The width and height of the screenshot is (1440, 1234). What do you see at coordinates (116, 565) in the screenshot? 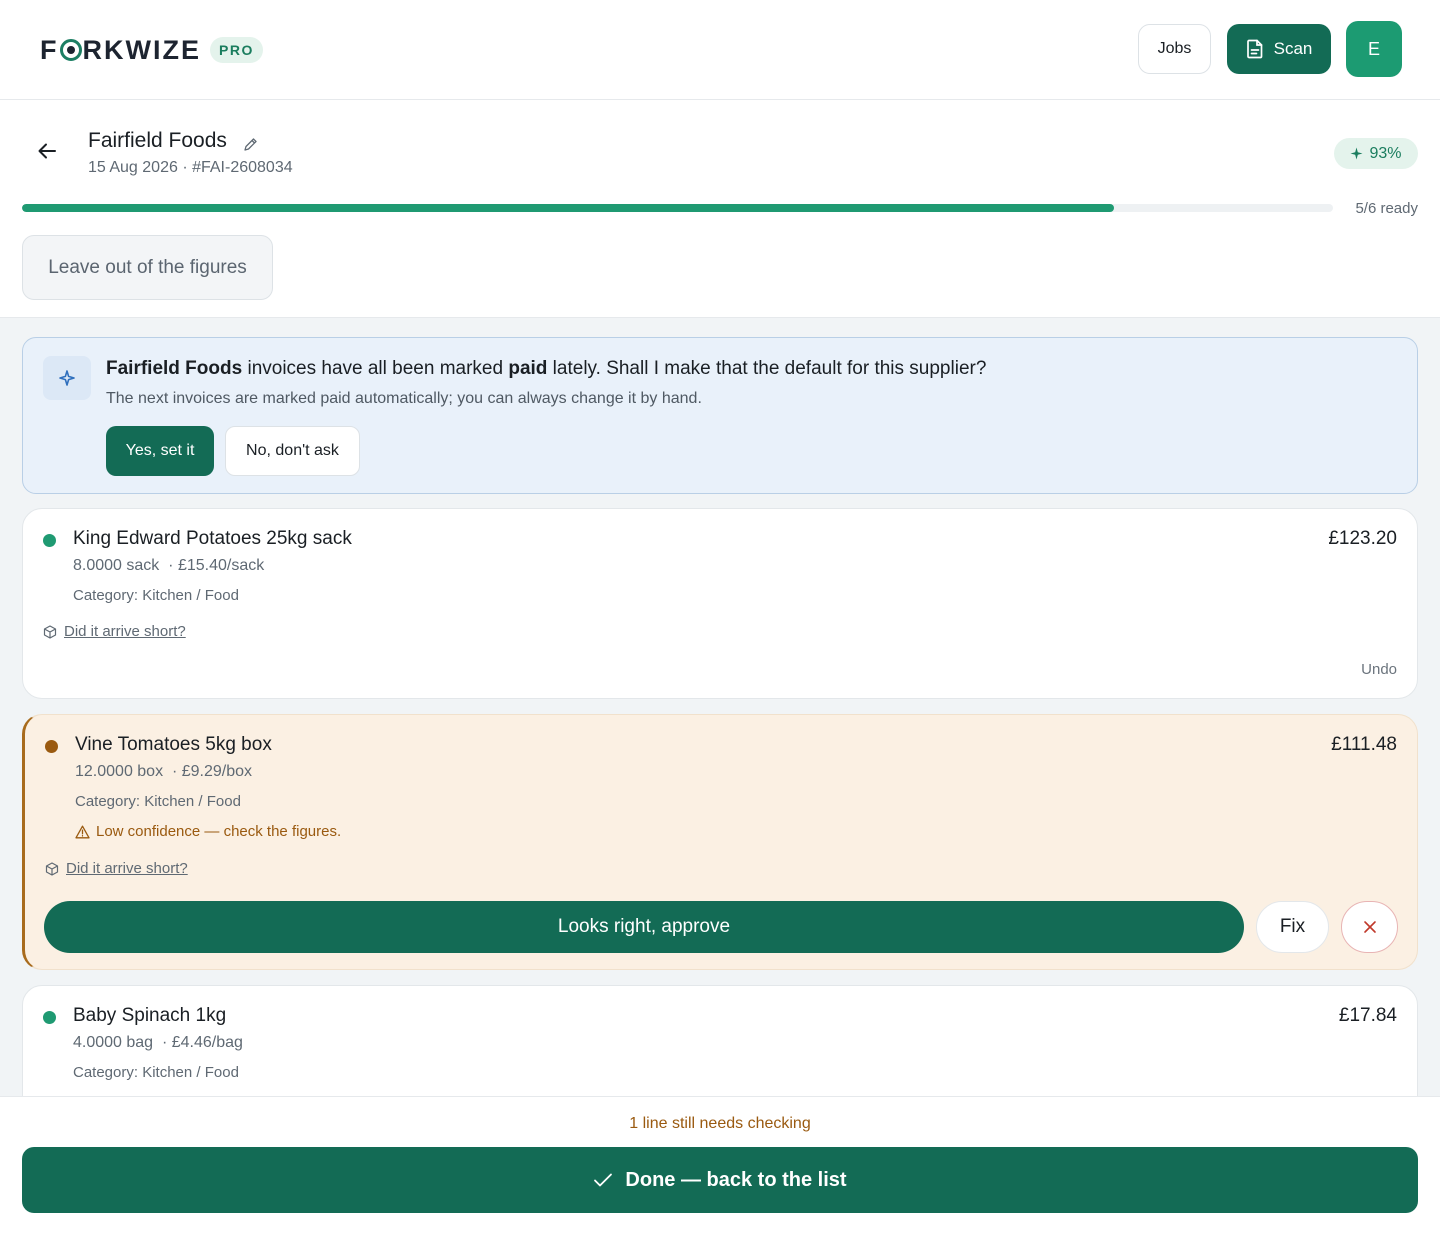
I see `line-item-qty-value: 8.0000 sack` at bounding box center [116, 565].